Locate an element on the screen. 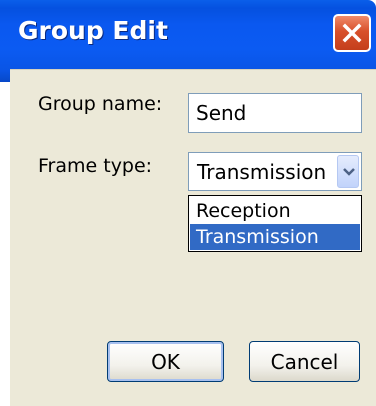 The width and height of the screenshot is (376, 406). group-name-label: Group name: is located at coordinates (100, 104).